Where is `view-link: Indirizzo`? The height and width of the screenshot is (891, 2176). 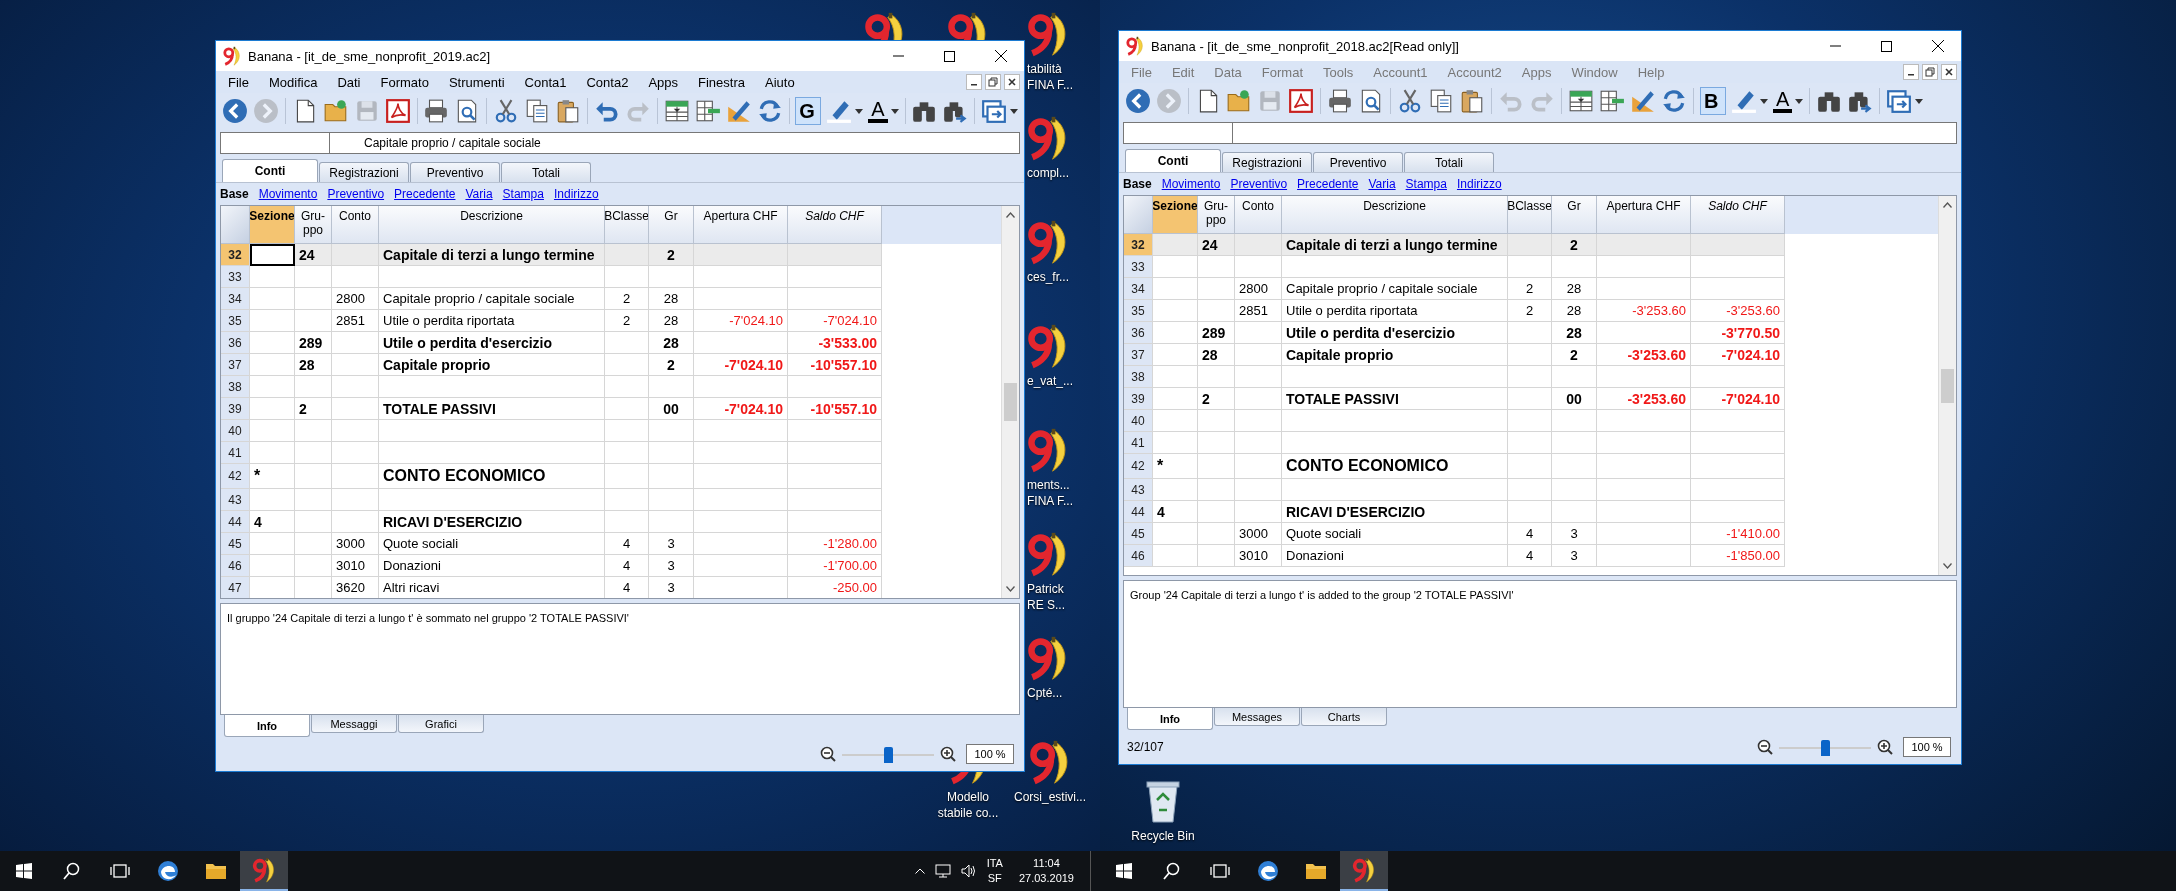 view-link: Indirizzo is located at coordinates (576, 194).